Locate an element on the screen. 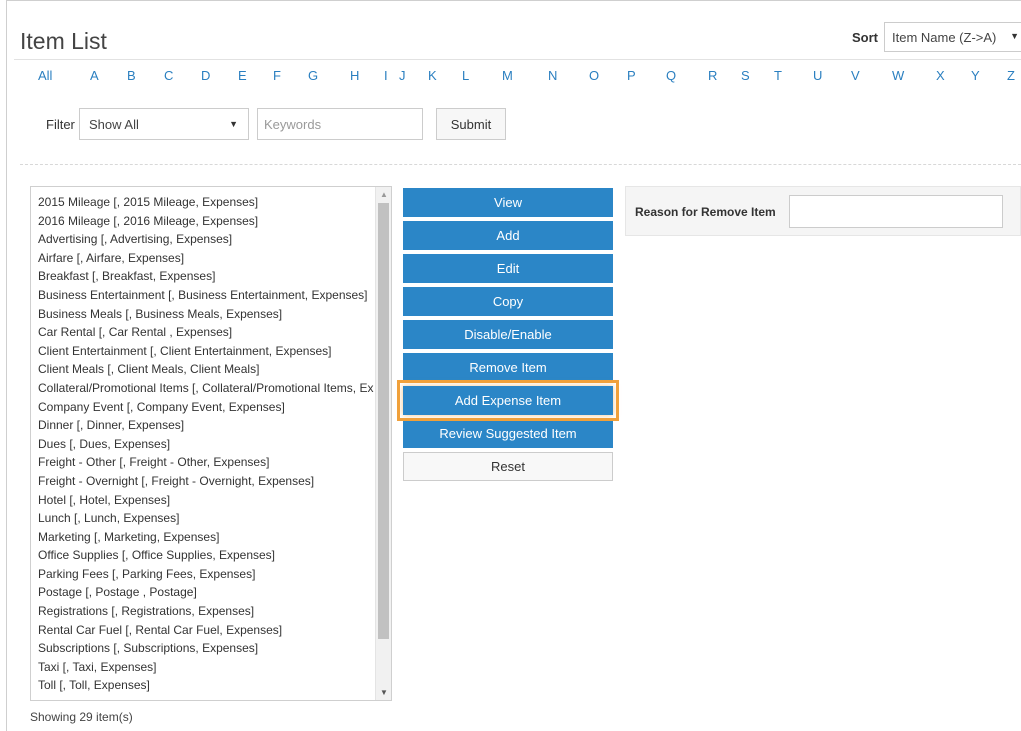 Image resolution: width=1021 pixels, height=731 pixels. list-item: Hotel [, Hotel, Expenses] is located at coordinates (206, 500).